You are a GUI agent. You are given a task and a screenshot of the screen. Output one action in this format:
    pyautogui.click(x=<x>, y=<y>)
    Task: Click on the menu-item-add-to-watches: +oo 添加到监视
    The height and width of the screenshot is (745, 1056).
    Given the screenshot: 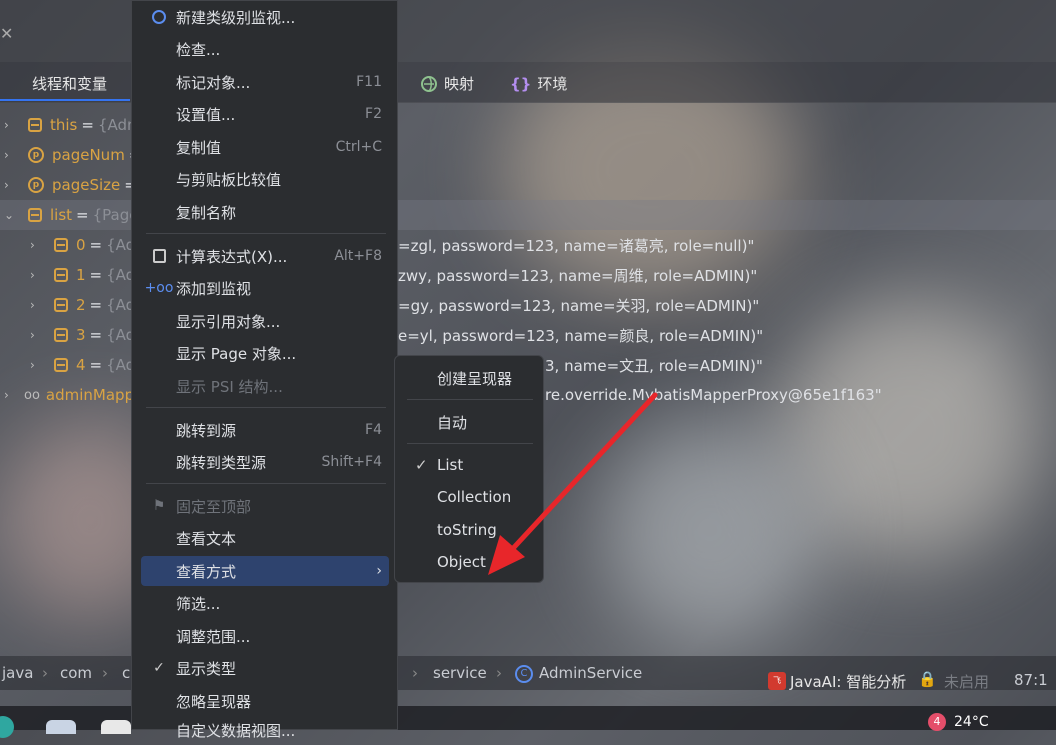 What is the action you would take?
    pyautogui.click(x=265, y=288)
    